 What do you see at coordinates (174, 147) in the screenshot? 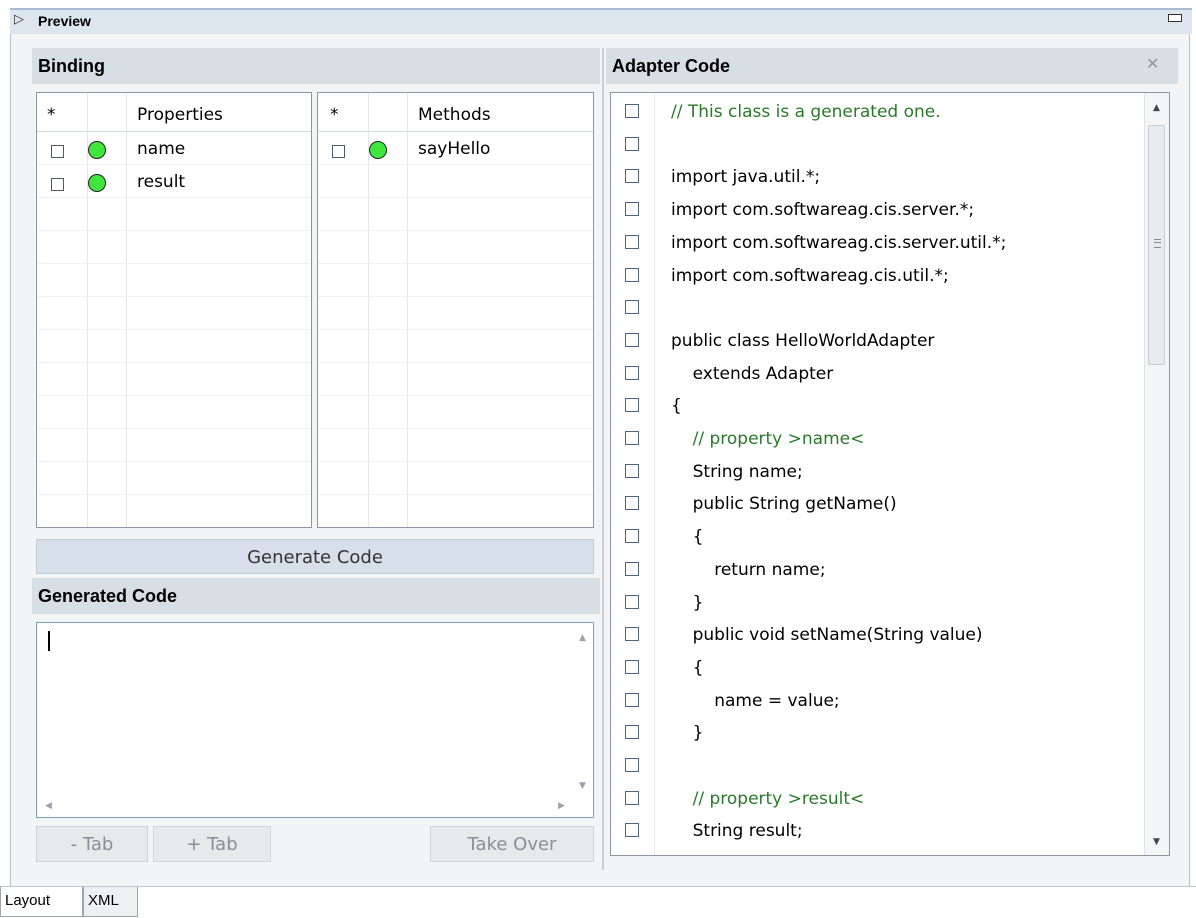
I see `property-row: name` at bounding box center [174, 147].